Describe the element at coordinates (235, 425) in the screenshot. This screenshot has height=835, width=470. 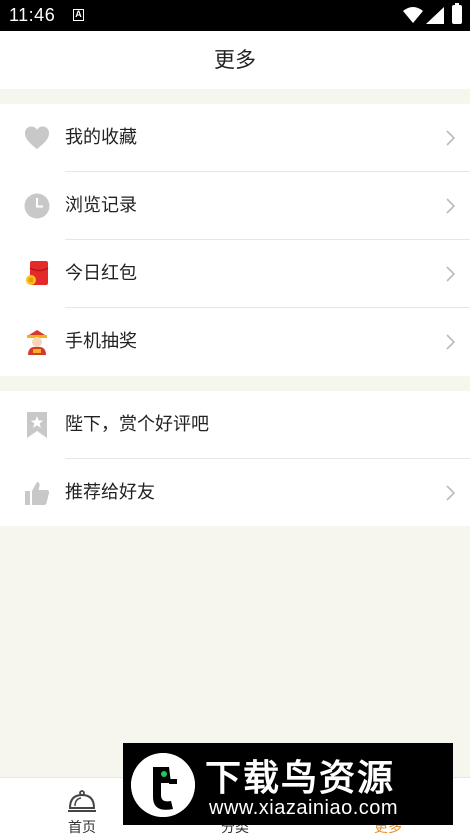
I see `menu-item-rate-app: 陛下，赏个好评吧` at that location.